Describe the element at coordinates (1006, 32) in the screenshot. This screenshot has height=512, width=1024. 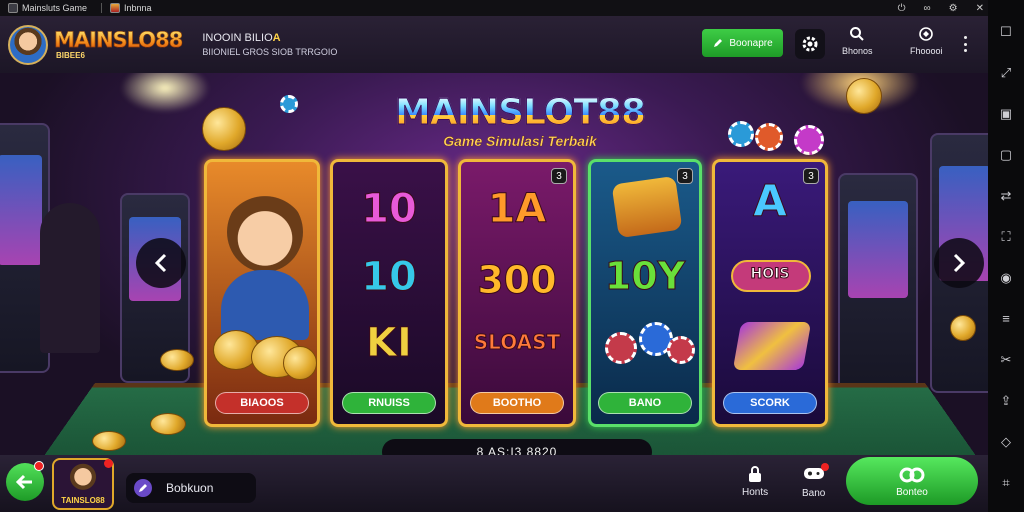
I see `phone-icon: ☐` at that location.